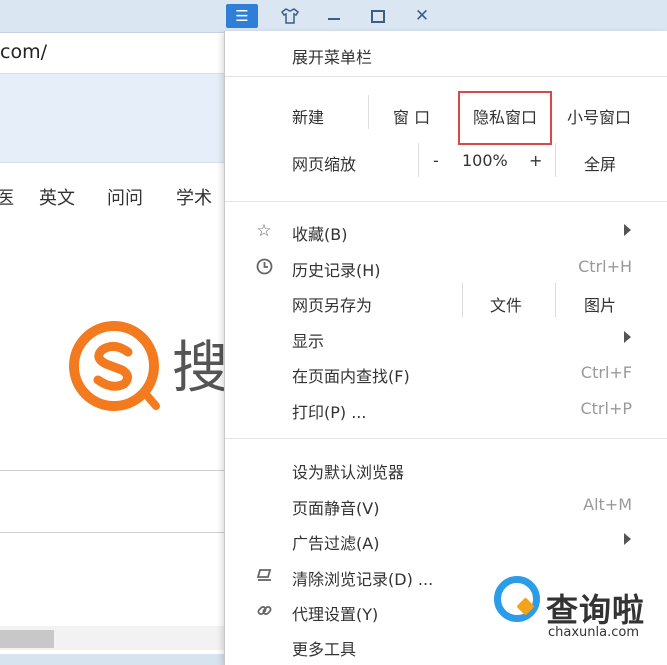 The width and height of the screenshot is (667, 665). What do you see at coordinates (7, 197) in the screenshot?
I see `nav-link-medical: 医` at bounding box center [7, 197].